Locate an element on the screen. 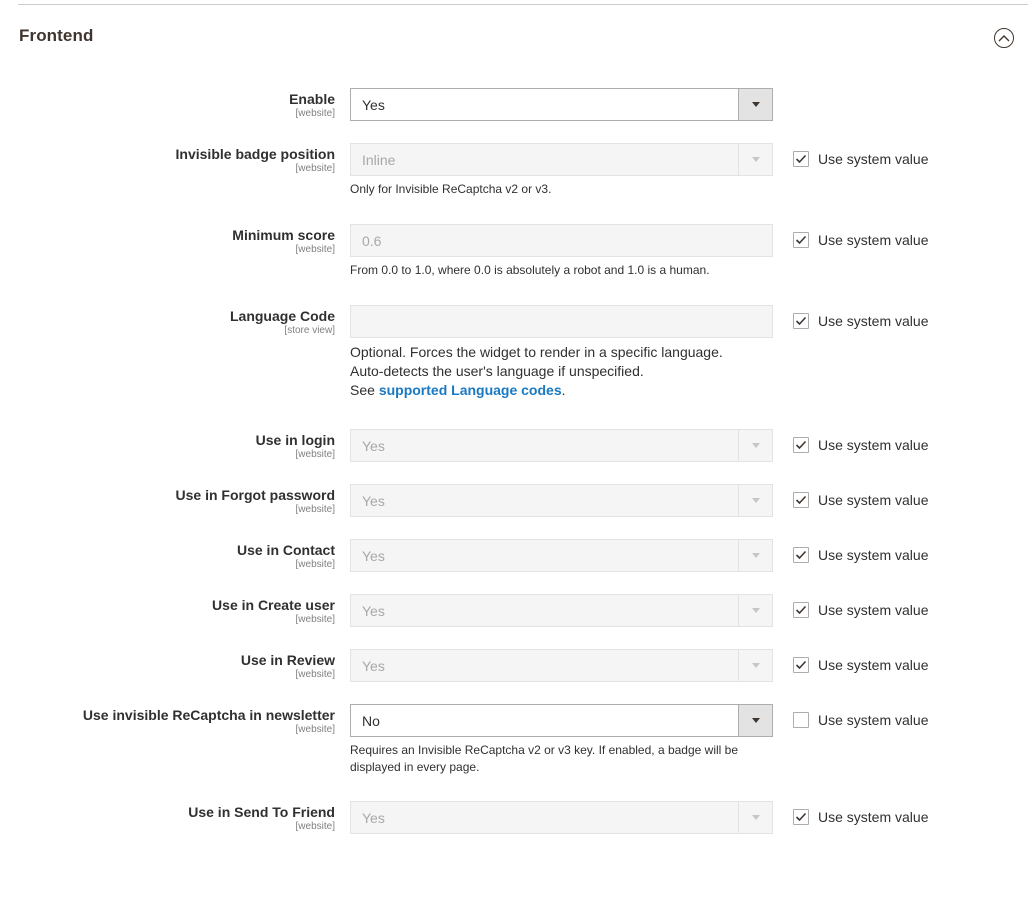  use-in-newsletter-select: No is located at coordinates (561, 720).